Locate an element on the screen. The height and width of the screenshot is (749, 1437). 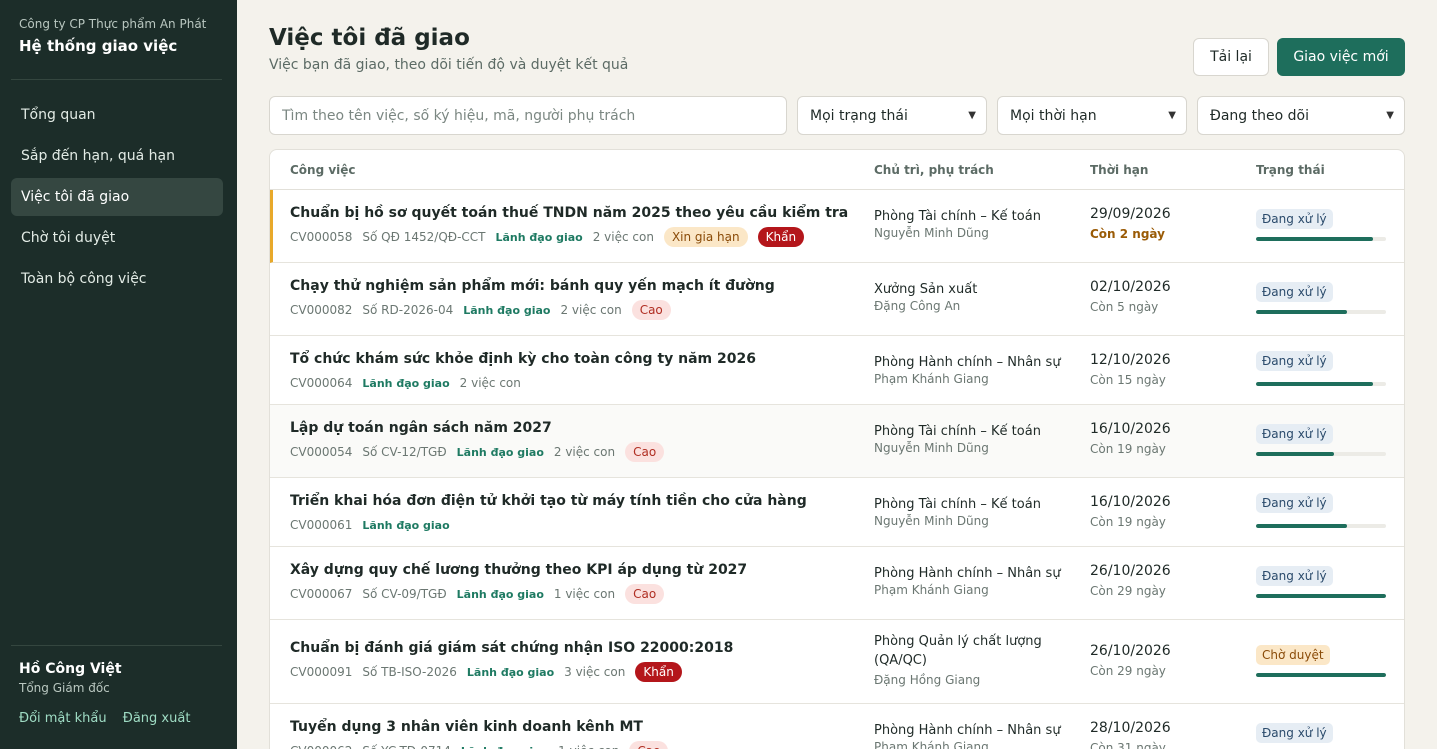
days-remaining: Còn 2 ngày is located at coordinates (1127, 234).